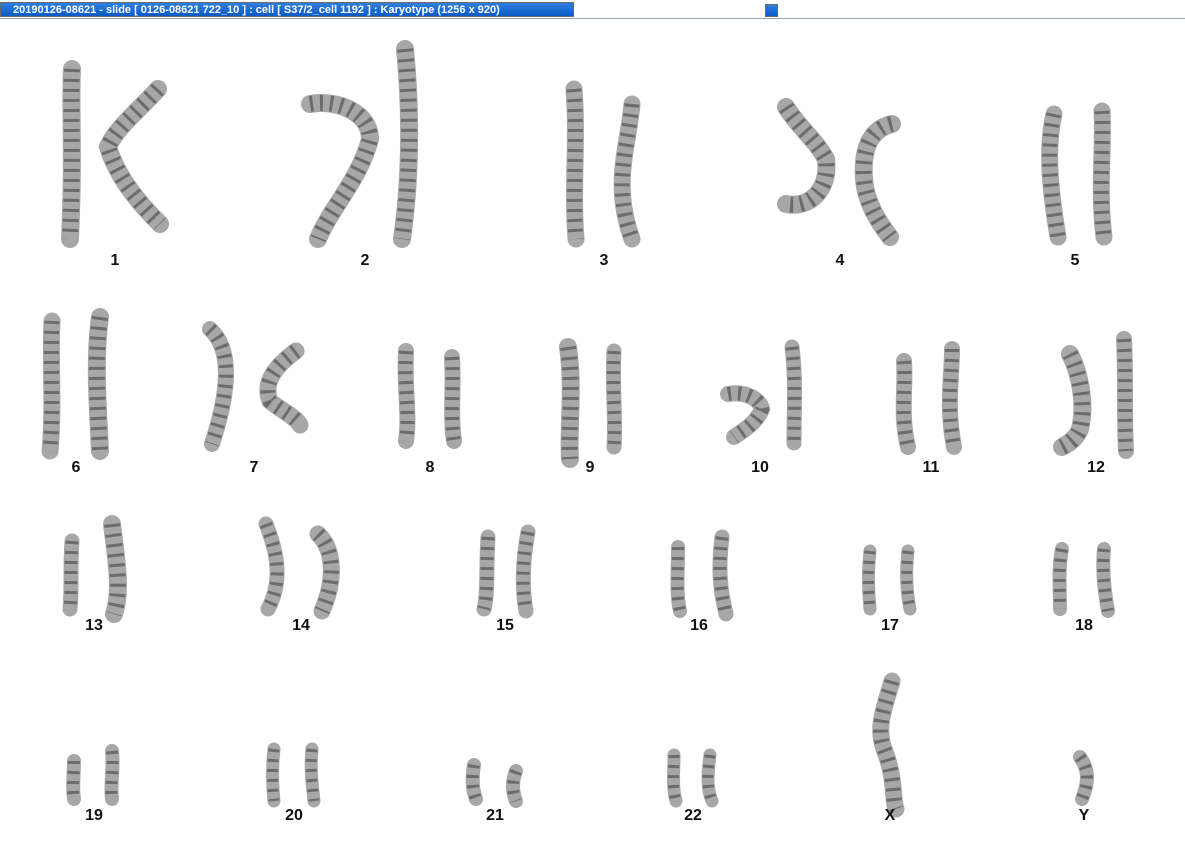 This screenshot has width=1185, height=860. What do you see at coordinates (324, 572) in the screenshot?
I see `chromosome-14b` at bounding box center [324, 572].